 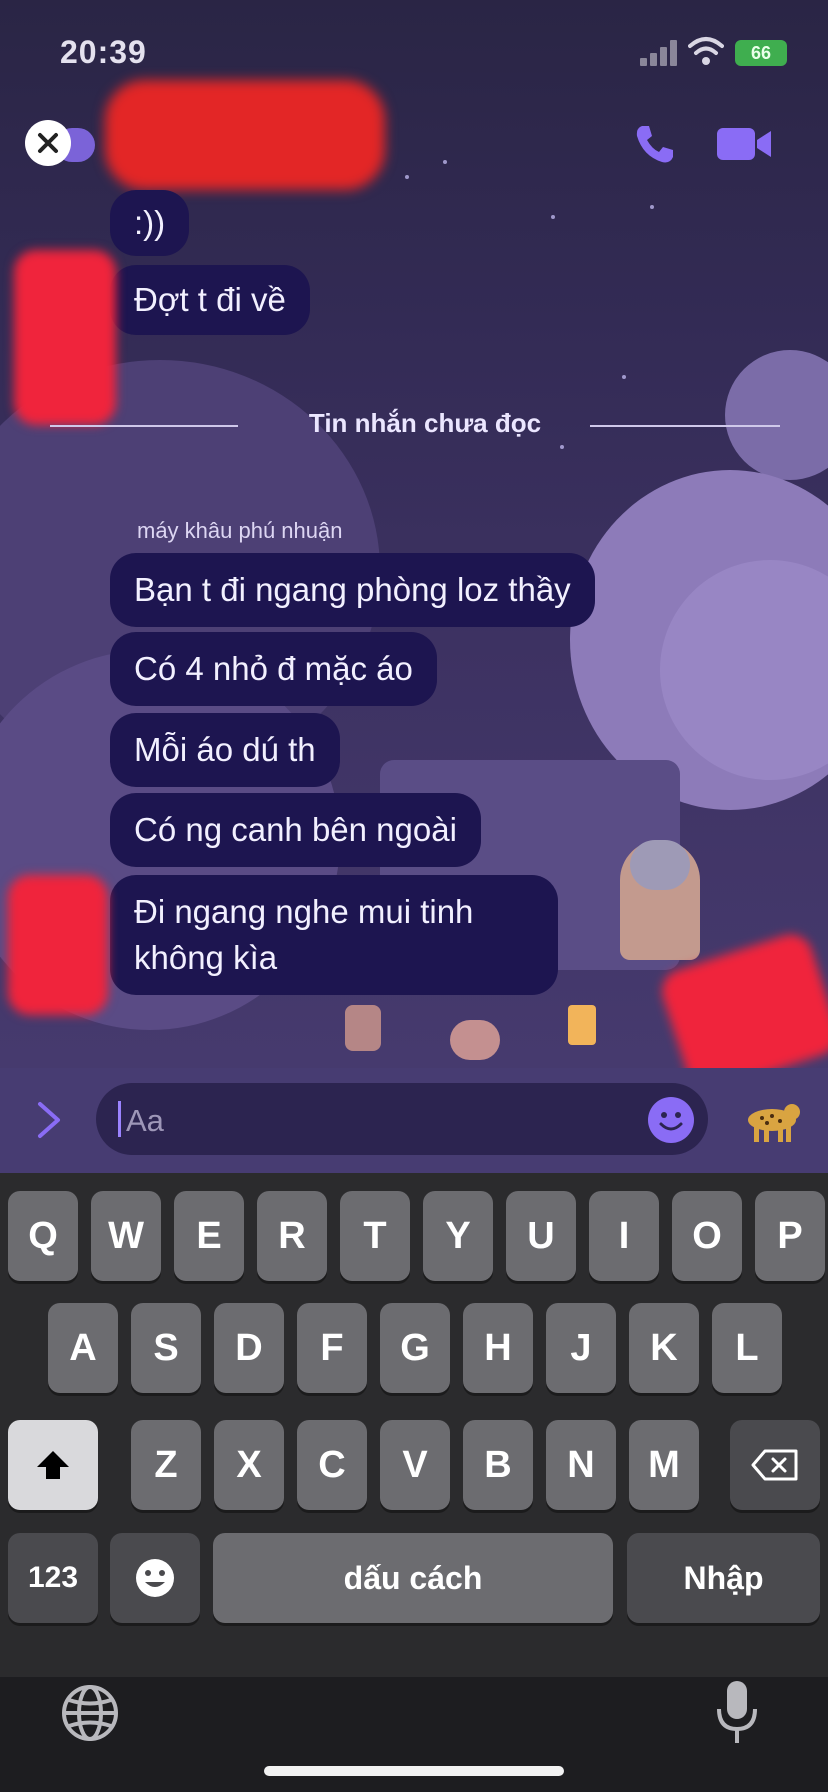 I want to click on message-bubble: Bạn t đi ngang phòng loz thầy, so click(x=352, y=590).